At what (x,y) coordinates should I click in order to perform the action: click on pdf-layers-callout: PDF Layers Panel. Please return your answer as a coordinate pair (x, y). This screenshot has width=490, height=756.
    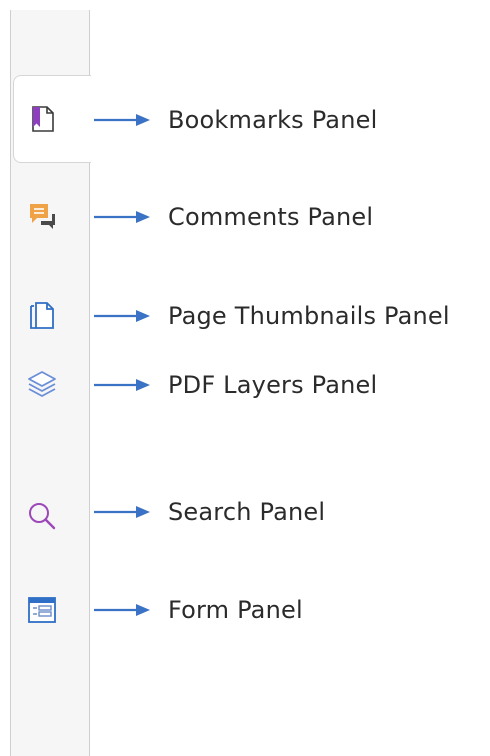
    Looking at the image, I should click on (235, 385).